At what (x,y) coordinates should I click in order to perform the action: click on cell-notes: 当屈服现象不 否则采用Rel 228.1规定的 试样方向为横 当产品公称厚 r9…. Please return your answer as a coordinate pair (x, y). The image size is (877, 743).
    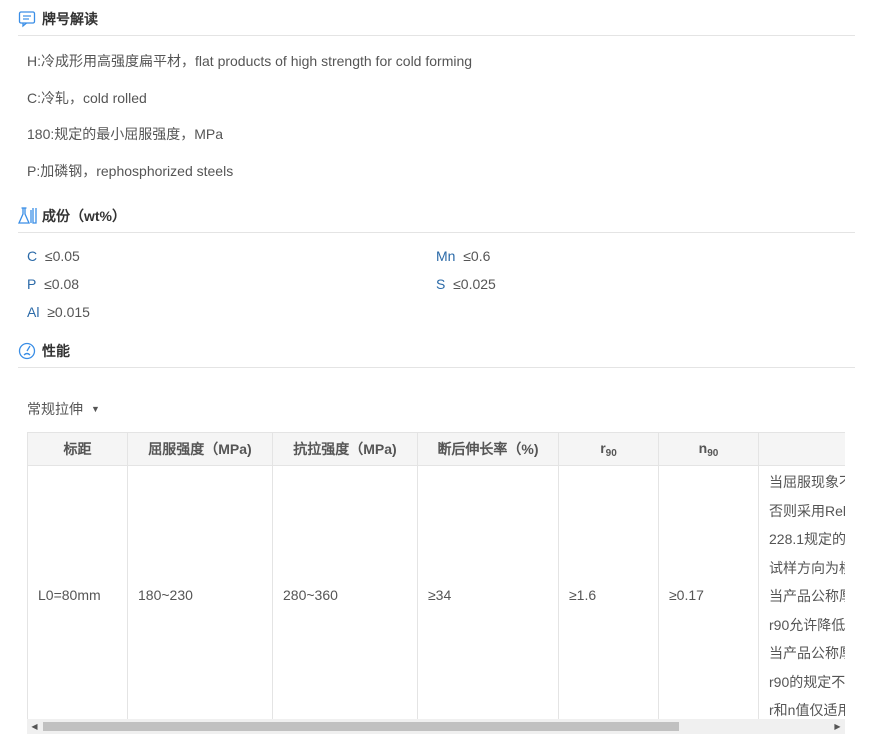
    Looking at the image, I should click on (801, 592).